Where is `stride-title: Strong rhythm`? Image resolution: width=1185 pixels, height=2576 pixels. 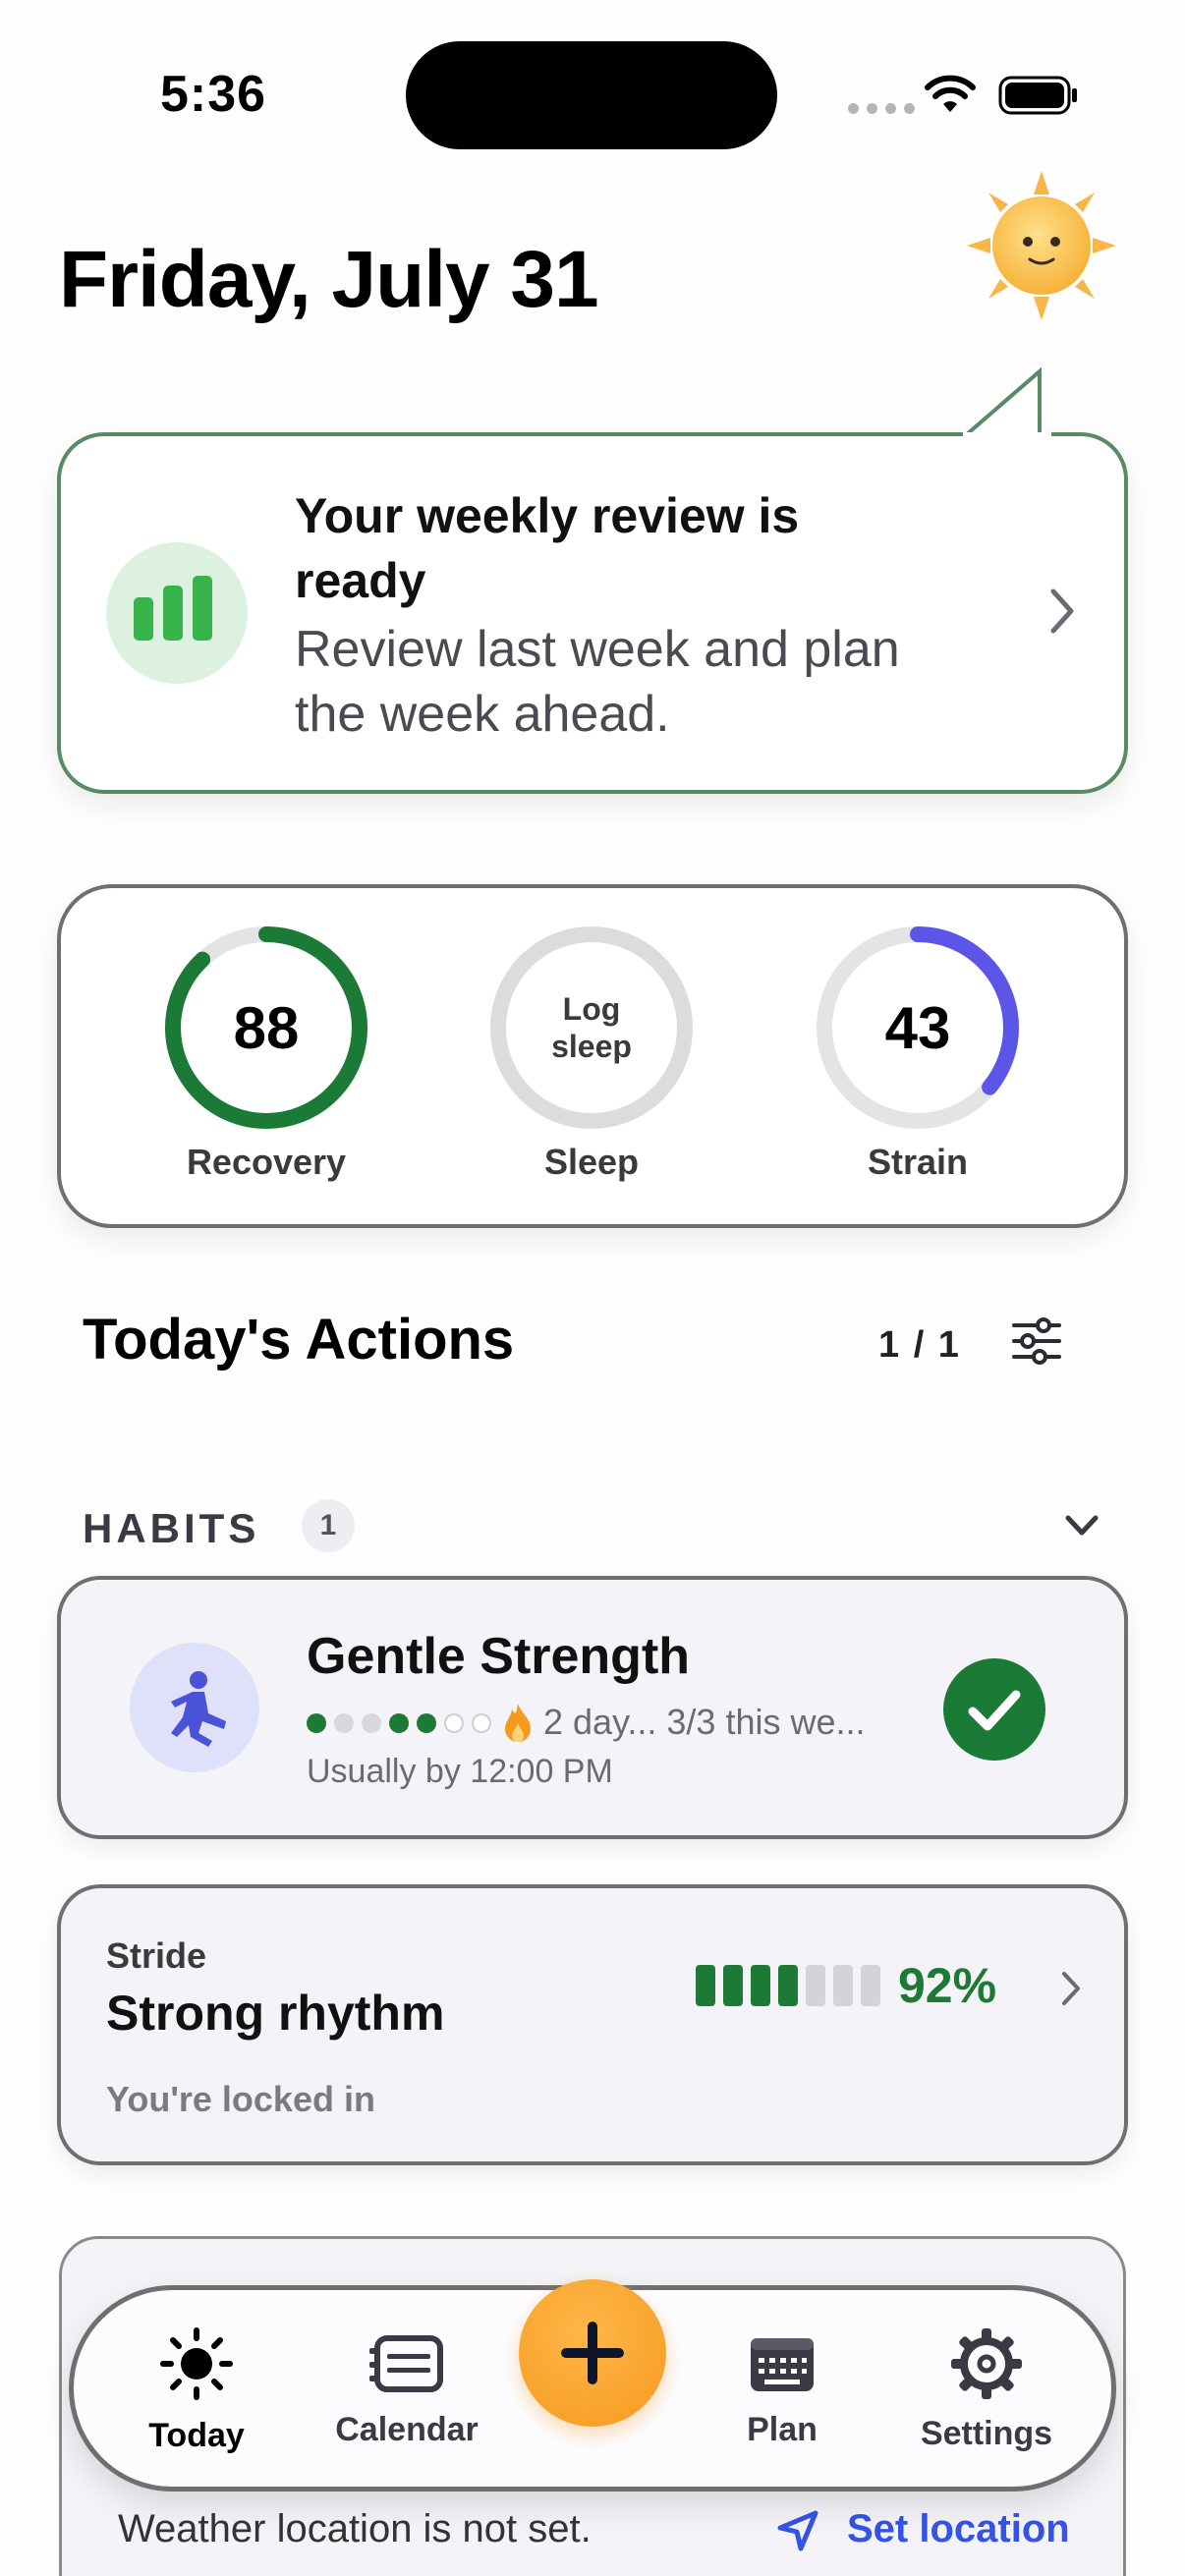
stride-title: Strong rhythm is located at coordinates (276, 2013).